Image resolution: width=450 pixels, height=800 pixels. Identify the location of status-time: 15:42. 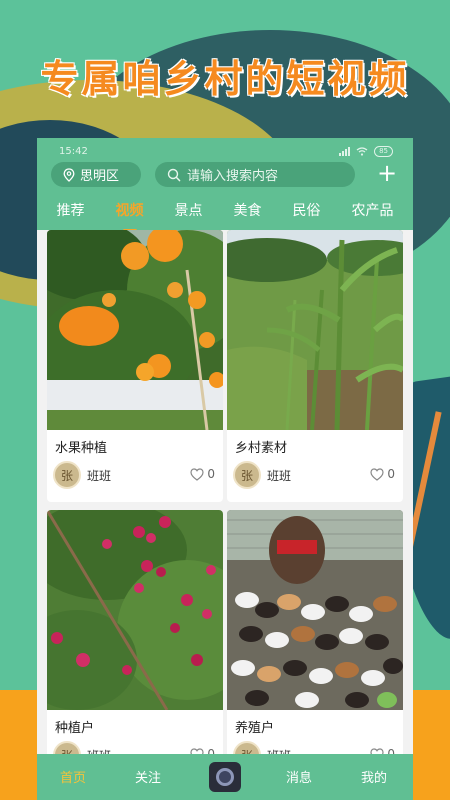
(73, 151).